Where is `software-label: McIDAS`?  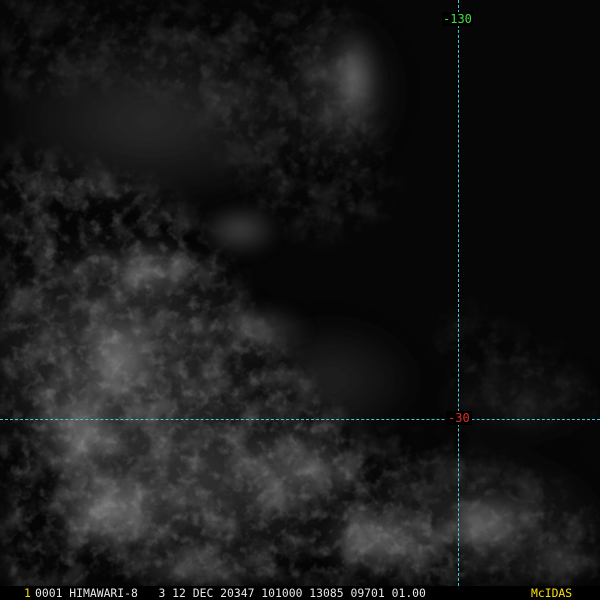 software-label: McIDAS is located at coordinates (552, 593).